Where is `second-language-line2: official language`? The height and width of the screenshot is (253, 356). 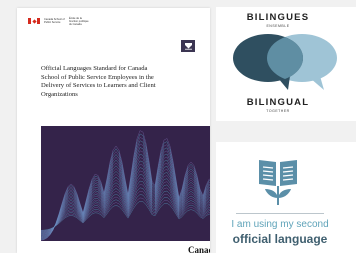
second-language-line2: official language is located at coordinates (280, 239).